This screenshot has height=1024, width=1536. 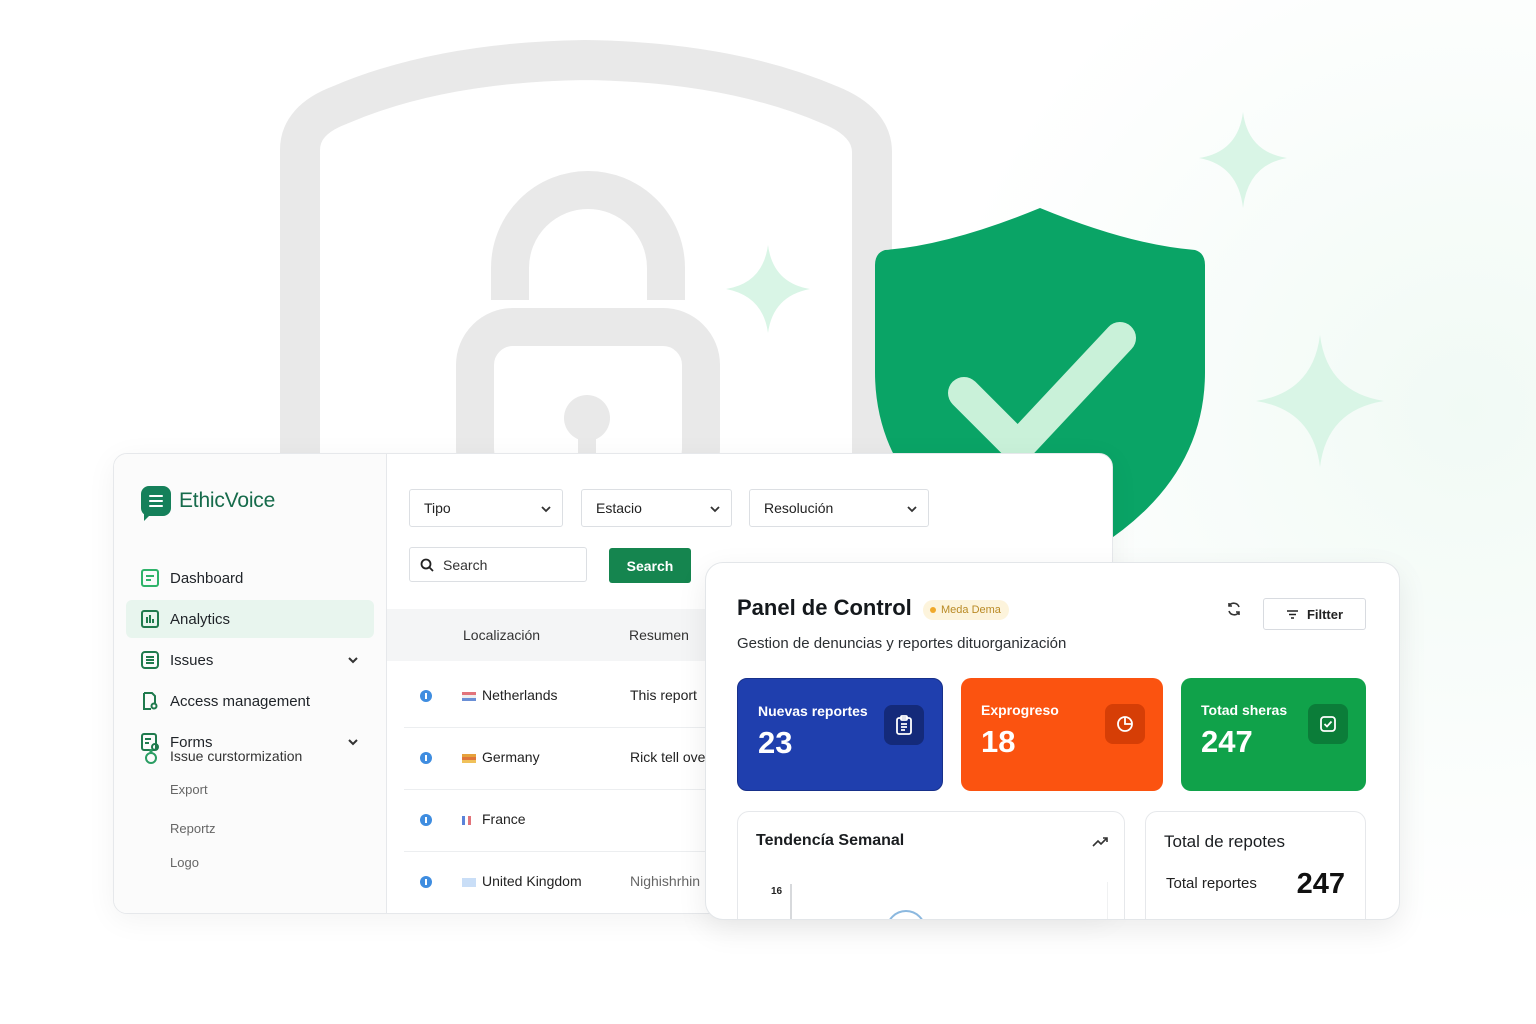 I want to click on stat-label: Nuevas reportes, so click(x=813, y=711).